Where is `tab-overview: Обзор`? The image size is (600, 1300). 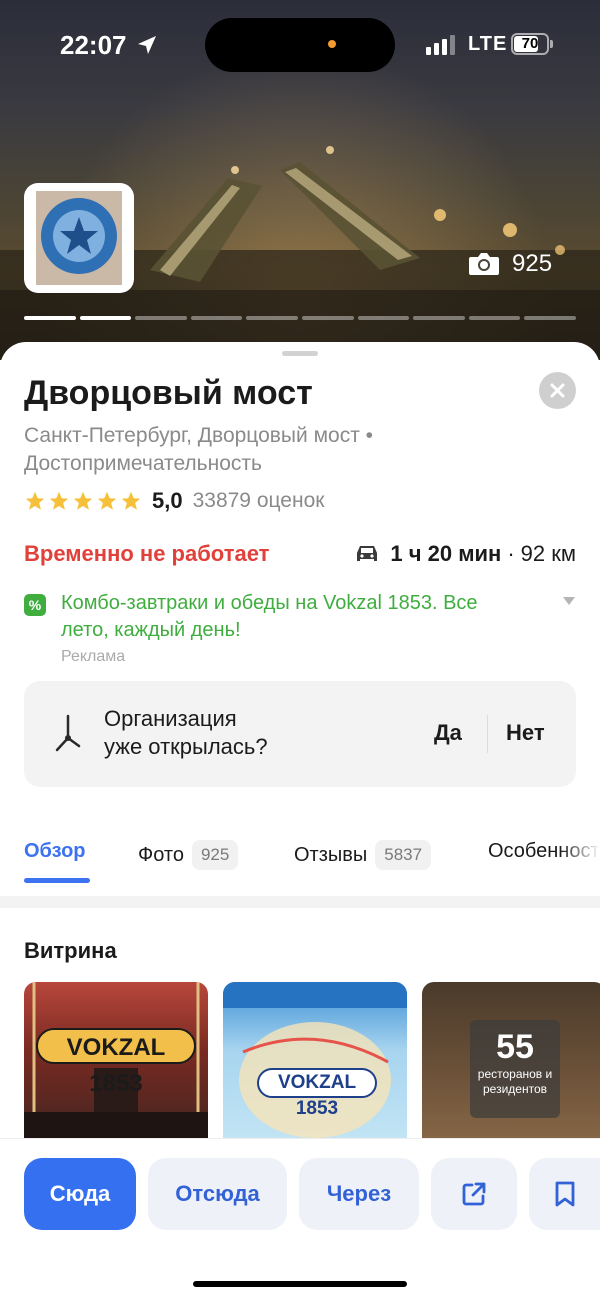
tab-overview: Обзор is located at coordinates (55, 851).